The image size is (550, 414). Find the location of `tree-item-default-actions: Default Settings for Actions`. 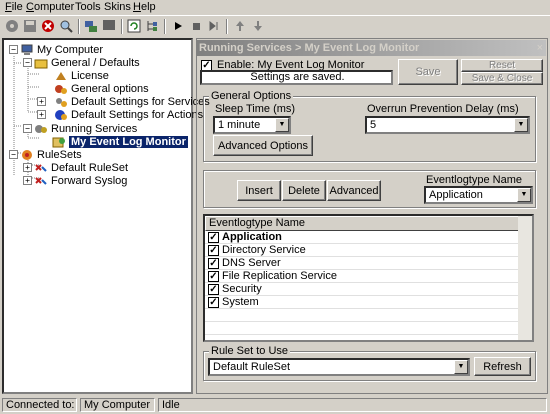

tree-item-default-actions: Default Settings for Actions is located at coordinates (128, 114).